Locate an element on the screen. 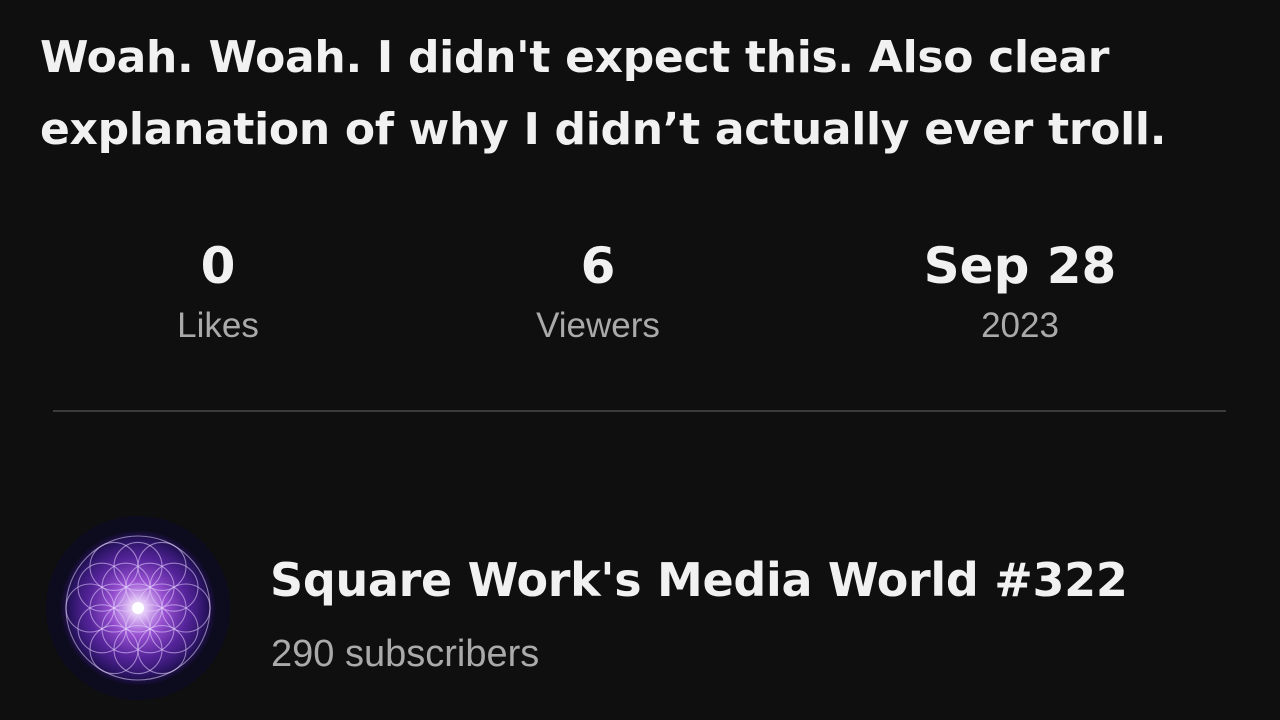 This screenshot has height=720, width=1280. likes-count: 0 is located at coordinates (218, 266).